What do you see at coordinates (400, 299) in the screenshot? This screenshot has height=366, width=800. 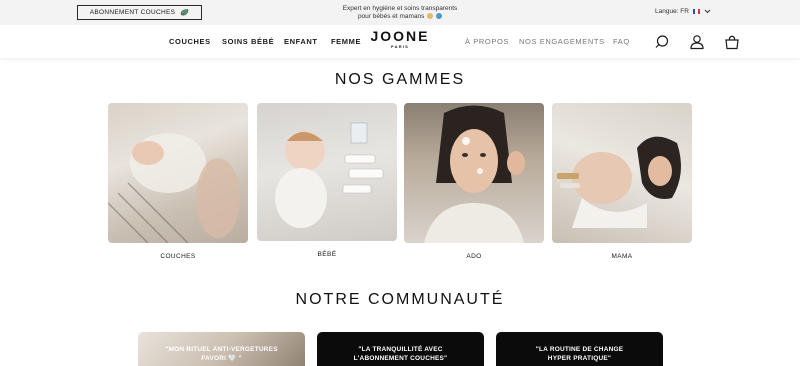 I see `section-title-communaute: NOTRE COMMUNAUTÉ` at bounding box center [400, 299].